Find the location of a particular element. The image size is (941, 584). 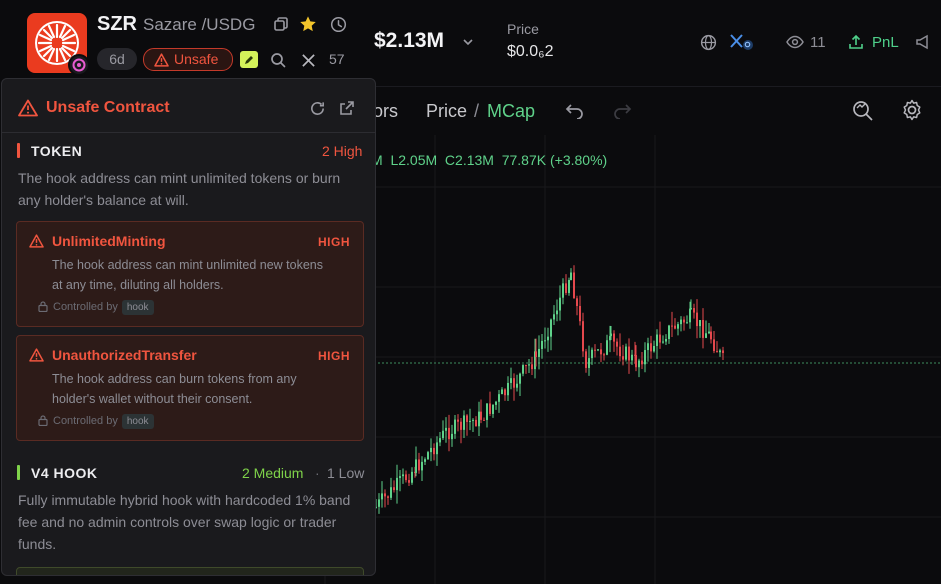

external-link-icon is located at coordinates (347, 108).